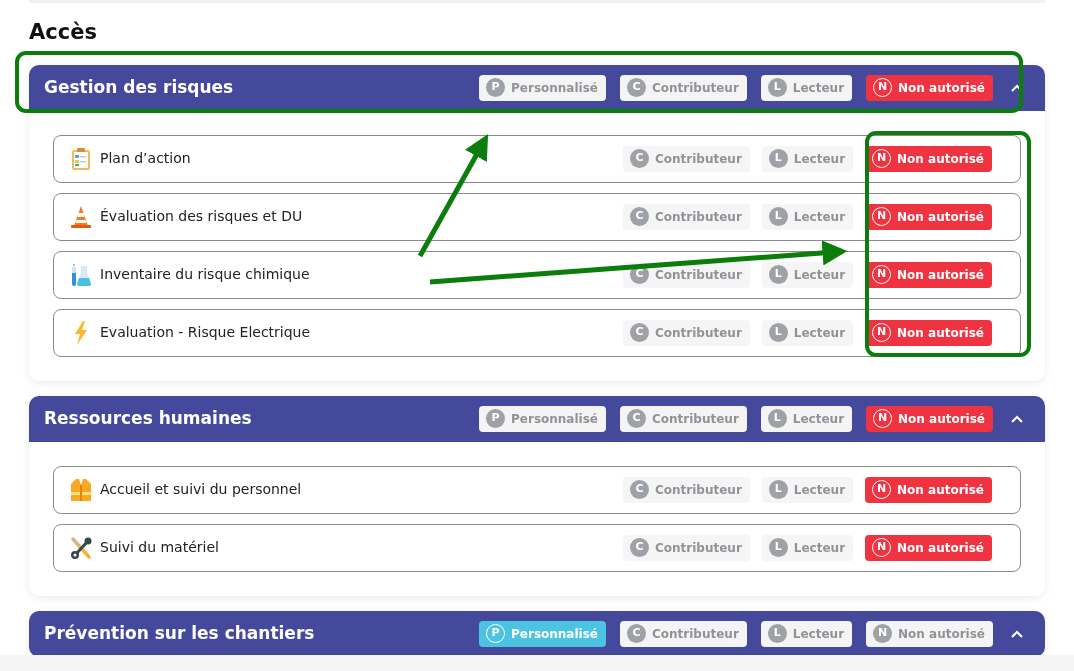 This screenshot has height=671, width=1074. What do you see at coordinates (63, 32) in the screenshot?
I see `page-title: Accès` at bounding box center [63, 32].